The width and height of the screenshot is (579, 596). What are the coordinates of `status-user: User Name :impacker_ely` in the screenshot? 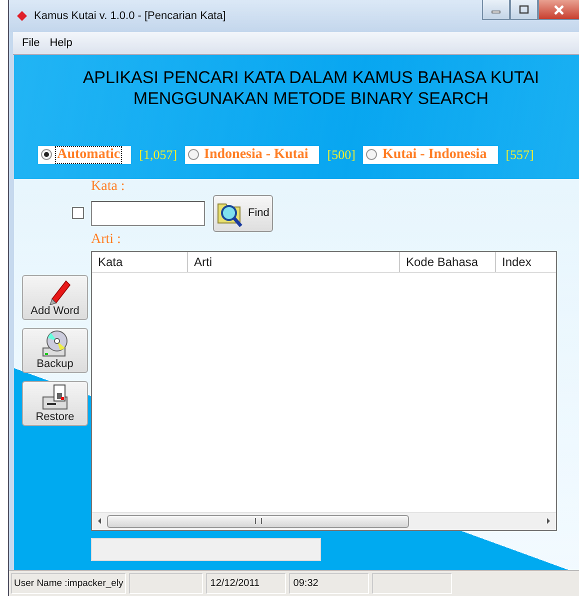 It's located at (68, 583).